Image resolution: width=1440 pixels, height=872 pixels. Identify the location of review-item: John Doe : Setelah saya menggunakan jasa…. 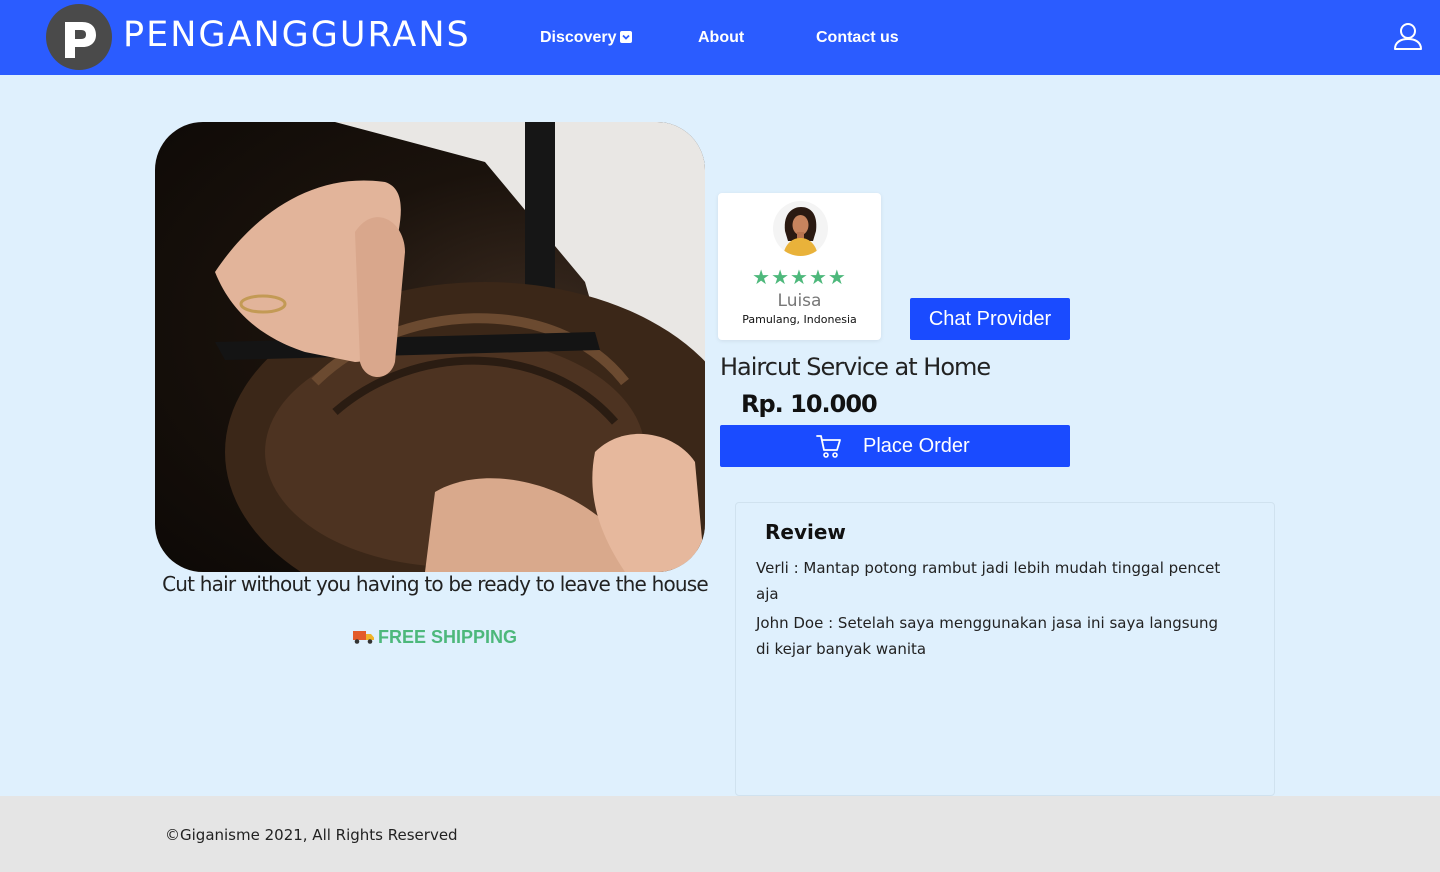
(987, 636).